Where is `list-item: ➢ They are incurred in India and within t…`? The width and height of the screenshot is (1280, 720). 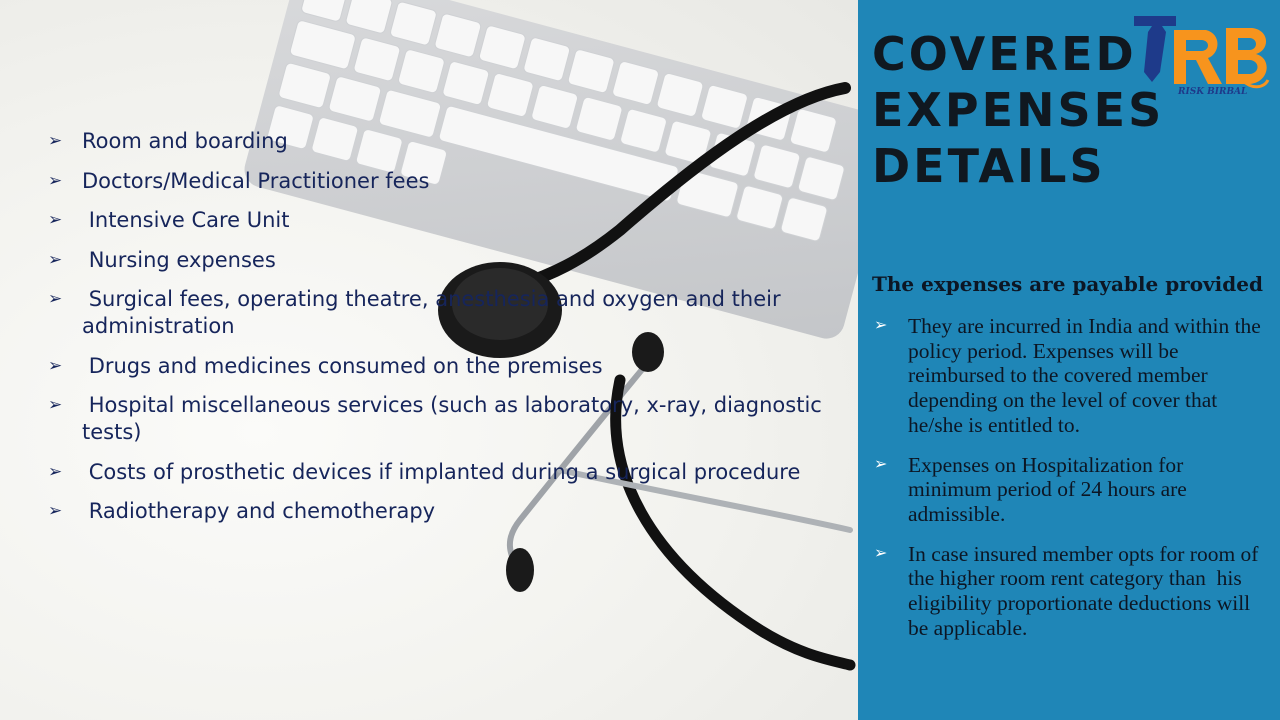
list-item: ➢ They are incurred in India and within t… is located at coordinates (1067, 375).